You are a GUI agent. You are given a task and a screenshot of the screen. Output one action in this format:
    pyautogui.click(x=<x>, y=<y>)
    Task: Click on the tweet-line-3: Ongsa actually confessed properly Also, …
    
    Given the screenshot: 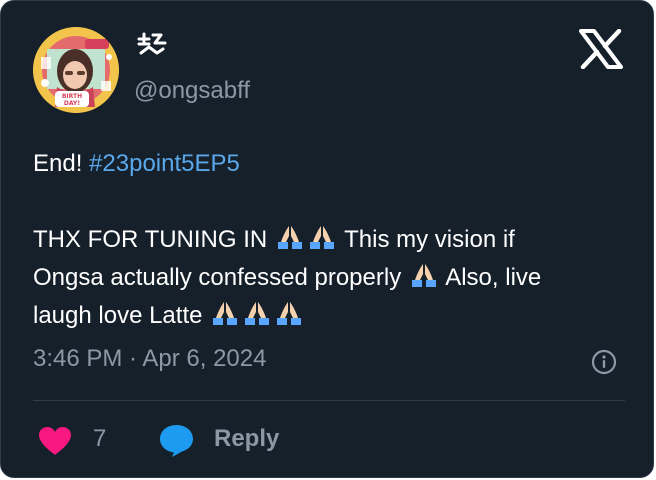 What is the action you would take?
    pyautogui.click(x=287, y=276)
    